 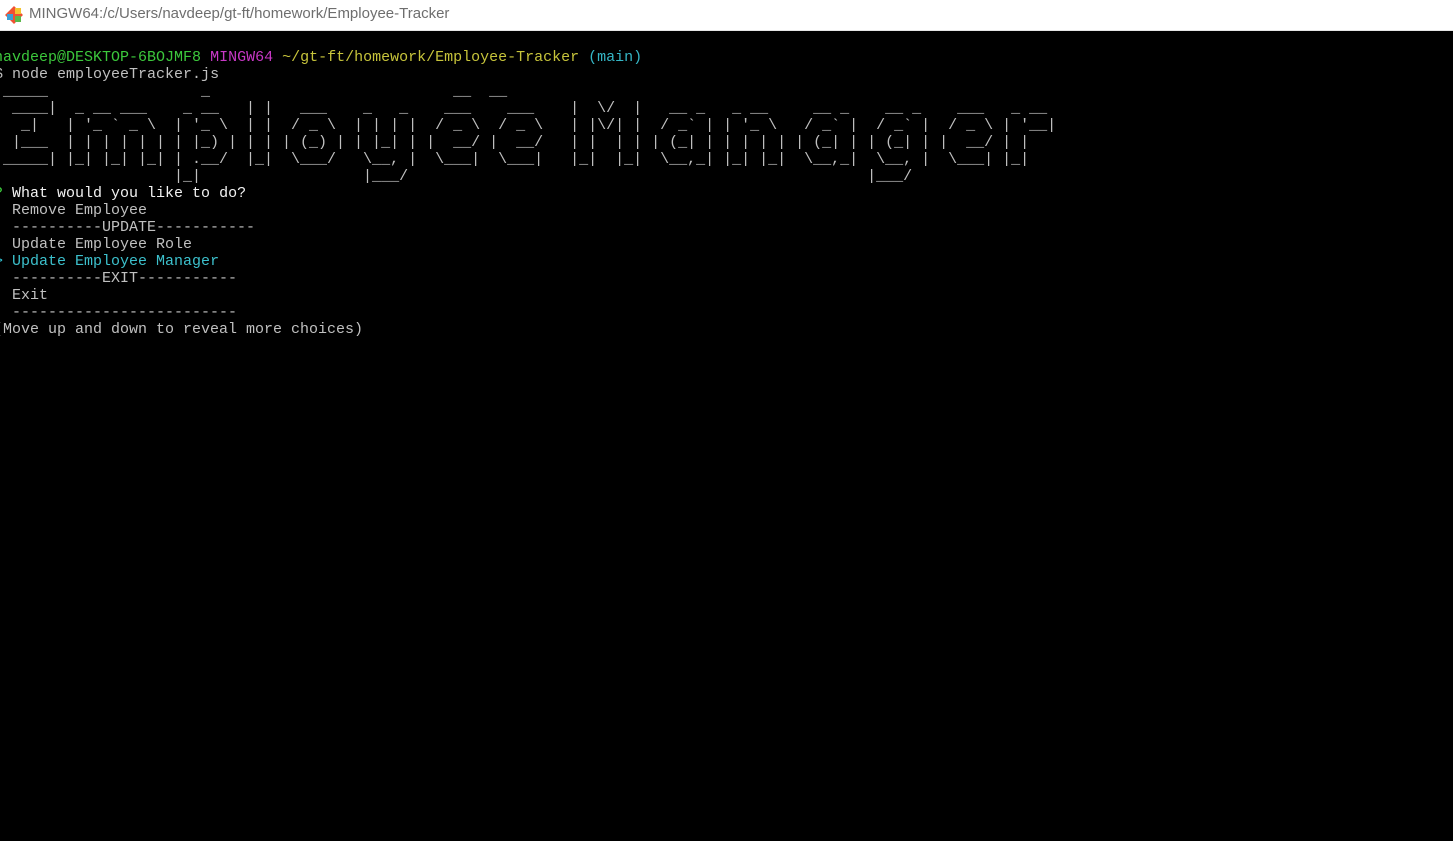 I want to click on choice-update-employee-manager: > Update Employee Manager, so click(x=109, y=261).